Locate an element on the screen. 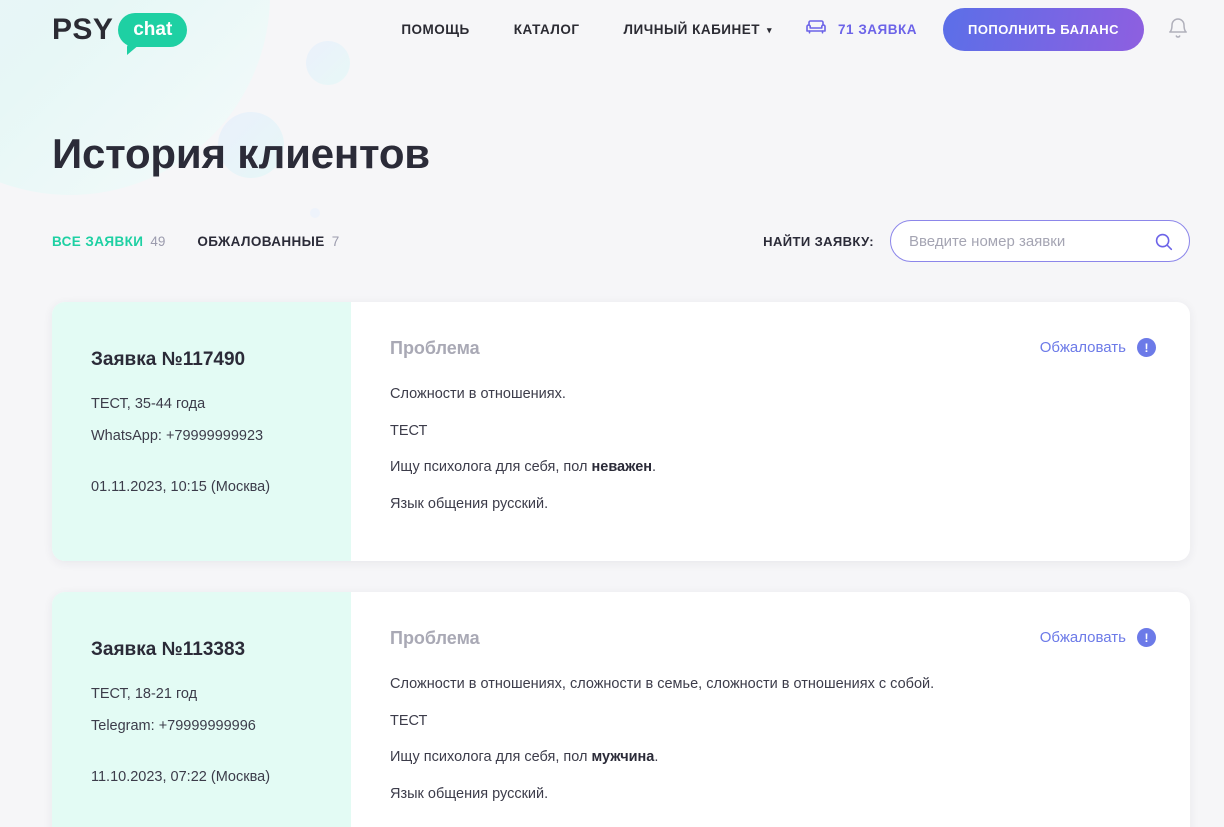  chevron-down-icon: ▾ is located at coordinates (770, 29).